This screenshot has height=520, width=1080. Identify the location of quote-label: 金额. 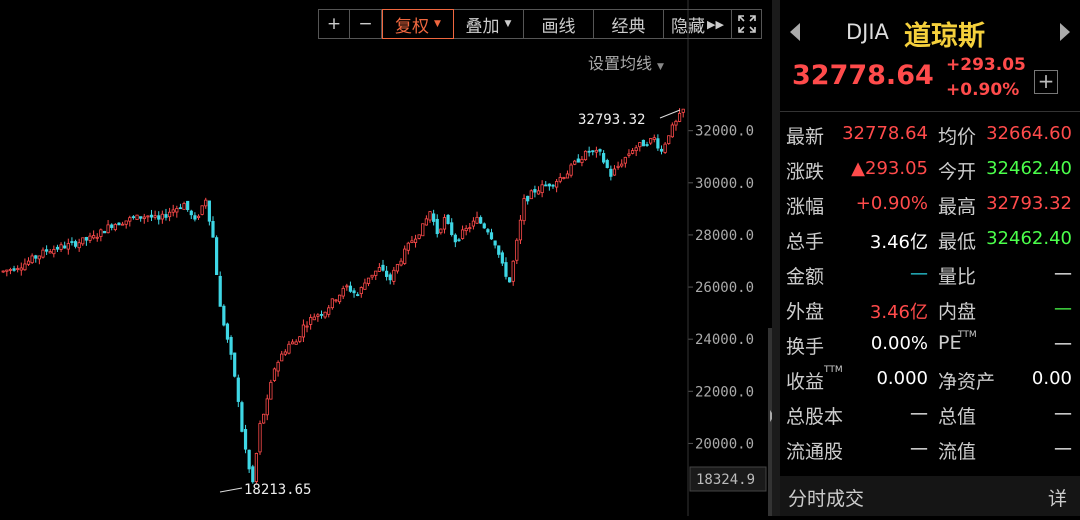
(805, 277).